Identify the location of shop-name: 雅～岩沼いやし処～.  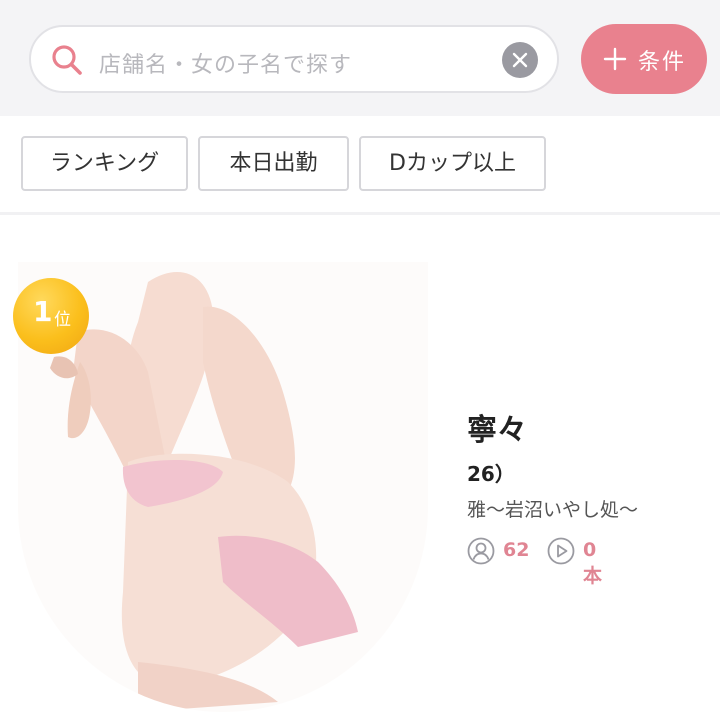
(552, 508).